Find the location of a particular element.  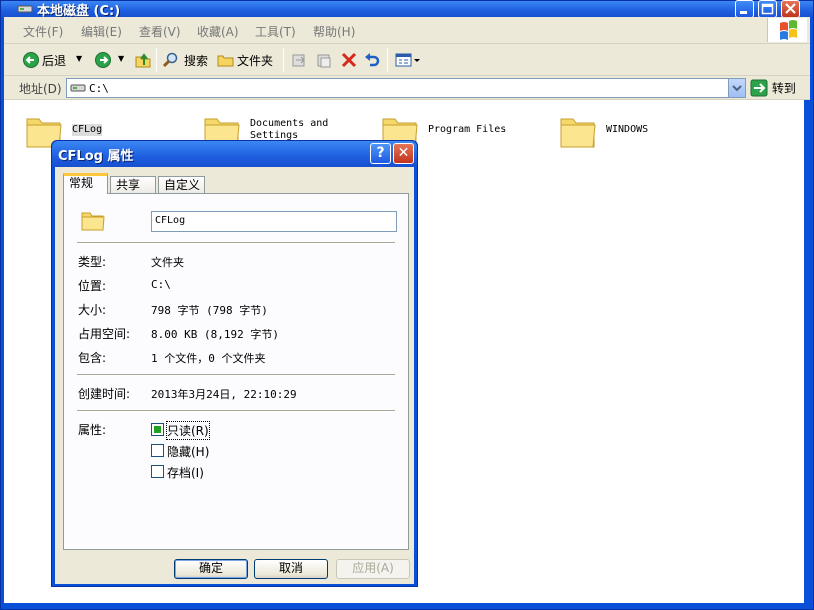

undo-button is located at coordinates (372, 60).